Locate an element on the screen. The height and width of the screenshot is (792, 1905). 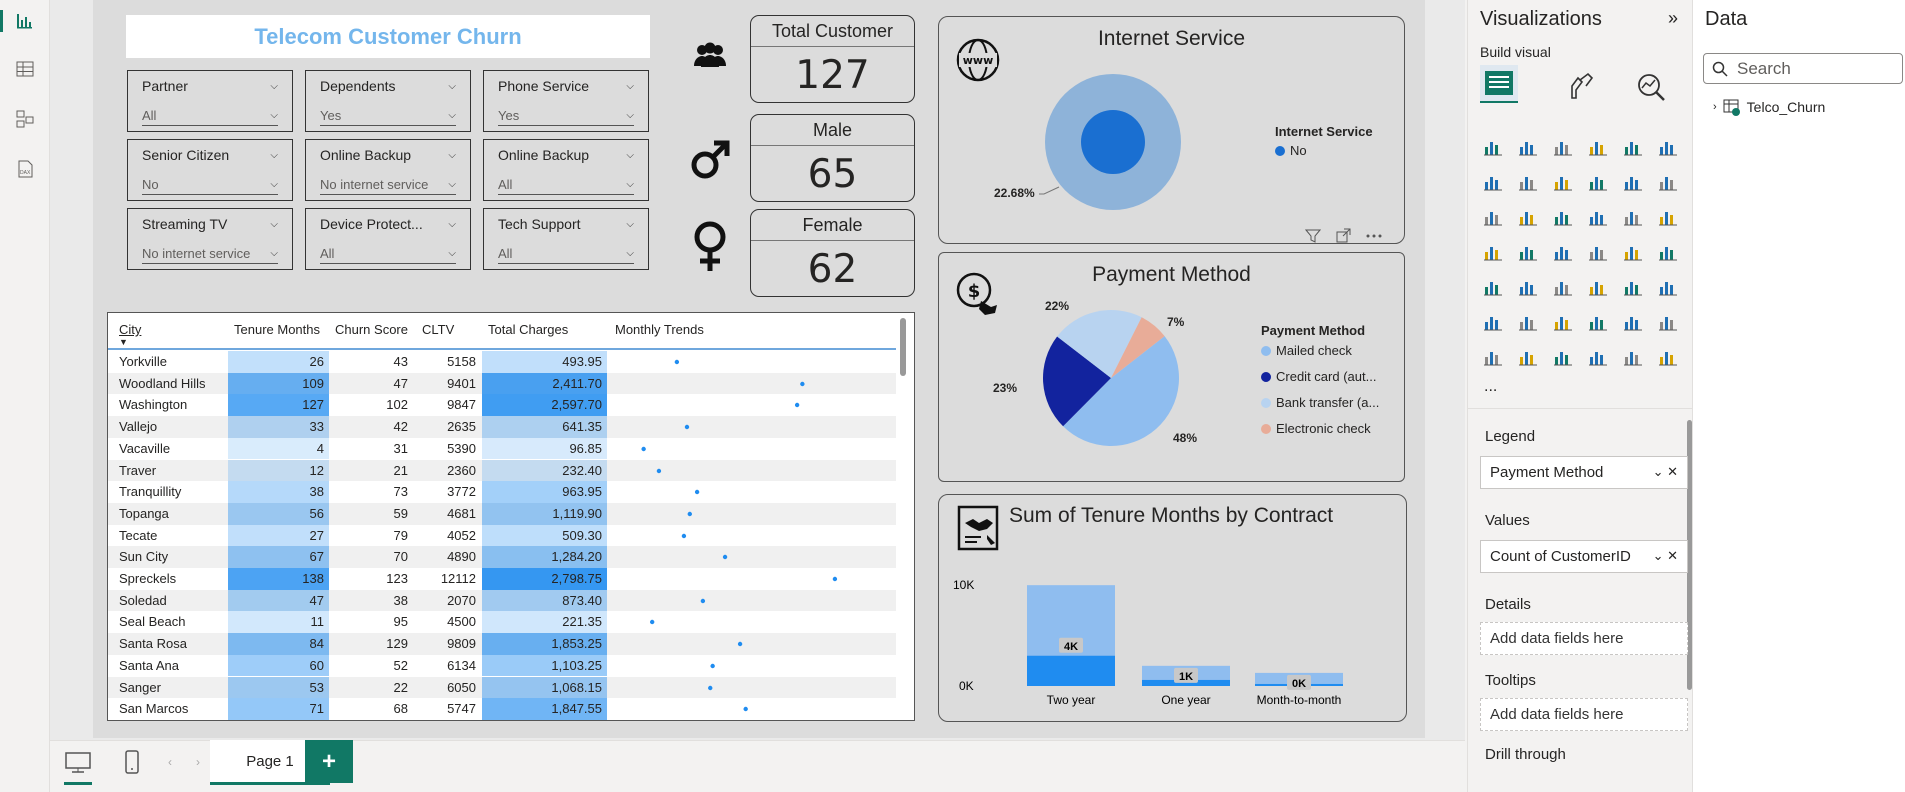
data-search-input: Search is located at coordinates (1803, 68).